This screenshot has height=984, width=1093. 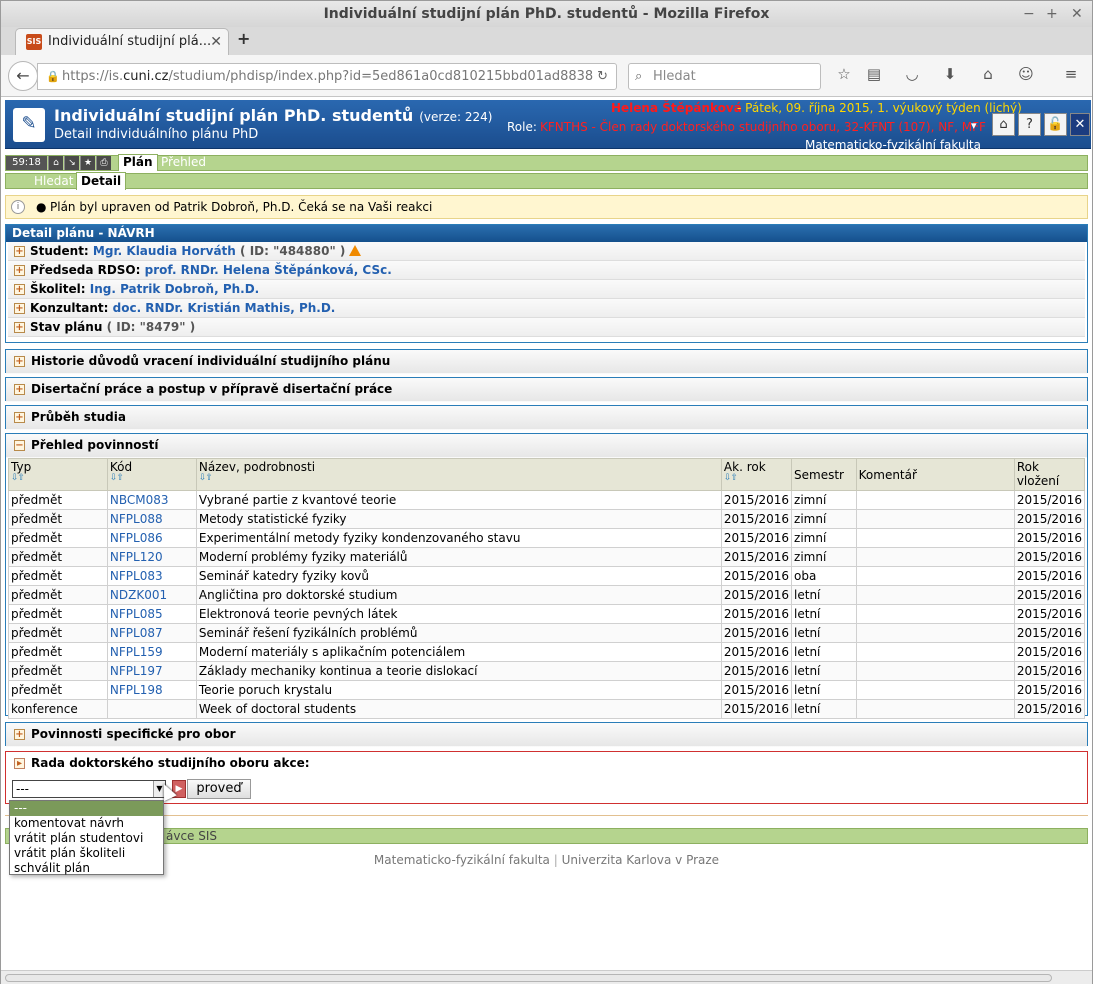 What do you see at coordinates (1003, 124) in the screenshot?
I see `sis-home-icon: ⌂` at bounding box center [1003, 124].